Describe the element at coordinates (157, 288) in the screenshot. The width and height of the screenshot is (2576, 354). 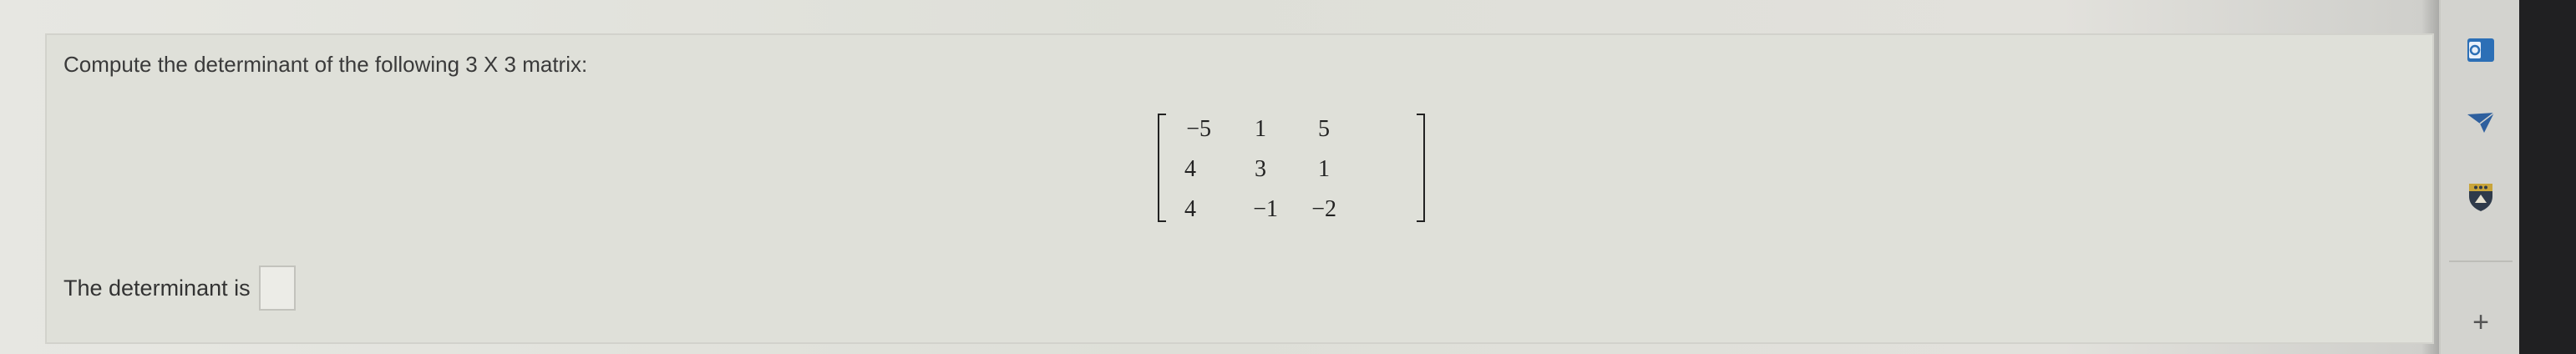
I see `answer-label: The determinant is` at that location.